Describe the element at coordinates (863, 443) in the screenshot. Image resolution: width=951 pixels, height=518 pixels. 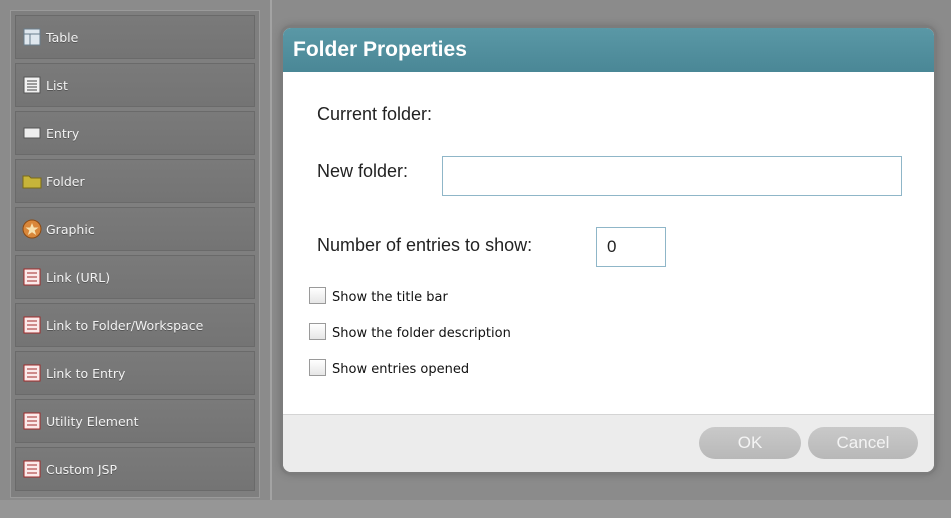
I see `cancel-button: Cancel` at that location.